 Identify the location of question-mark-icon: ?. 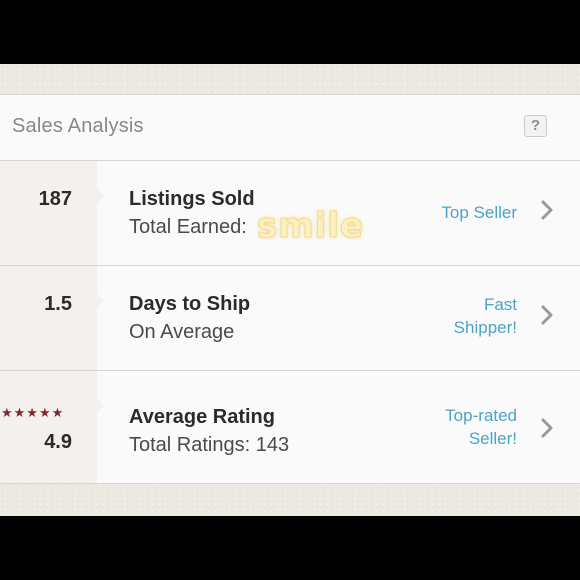
(535, 125).